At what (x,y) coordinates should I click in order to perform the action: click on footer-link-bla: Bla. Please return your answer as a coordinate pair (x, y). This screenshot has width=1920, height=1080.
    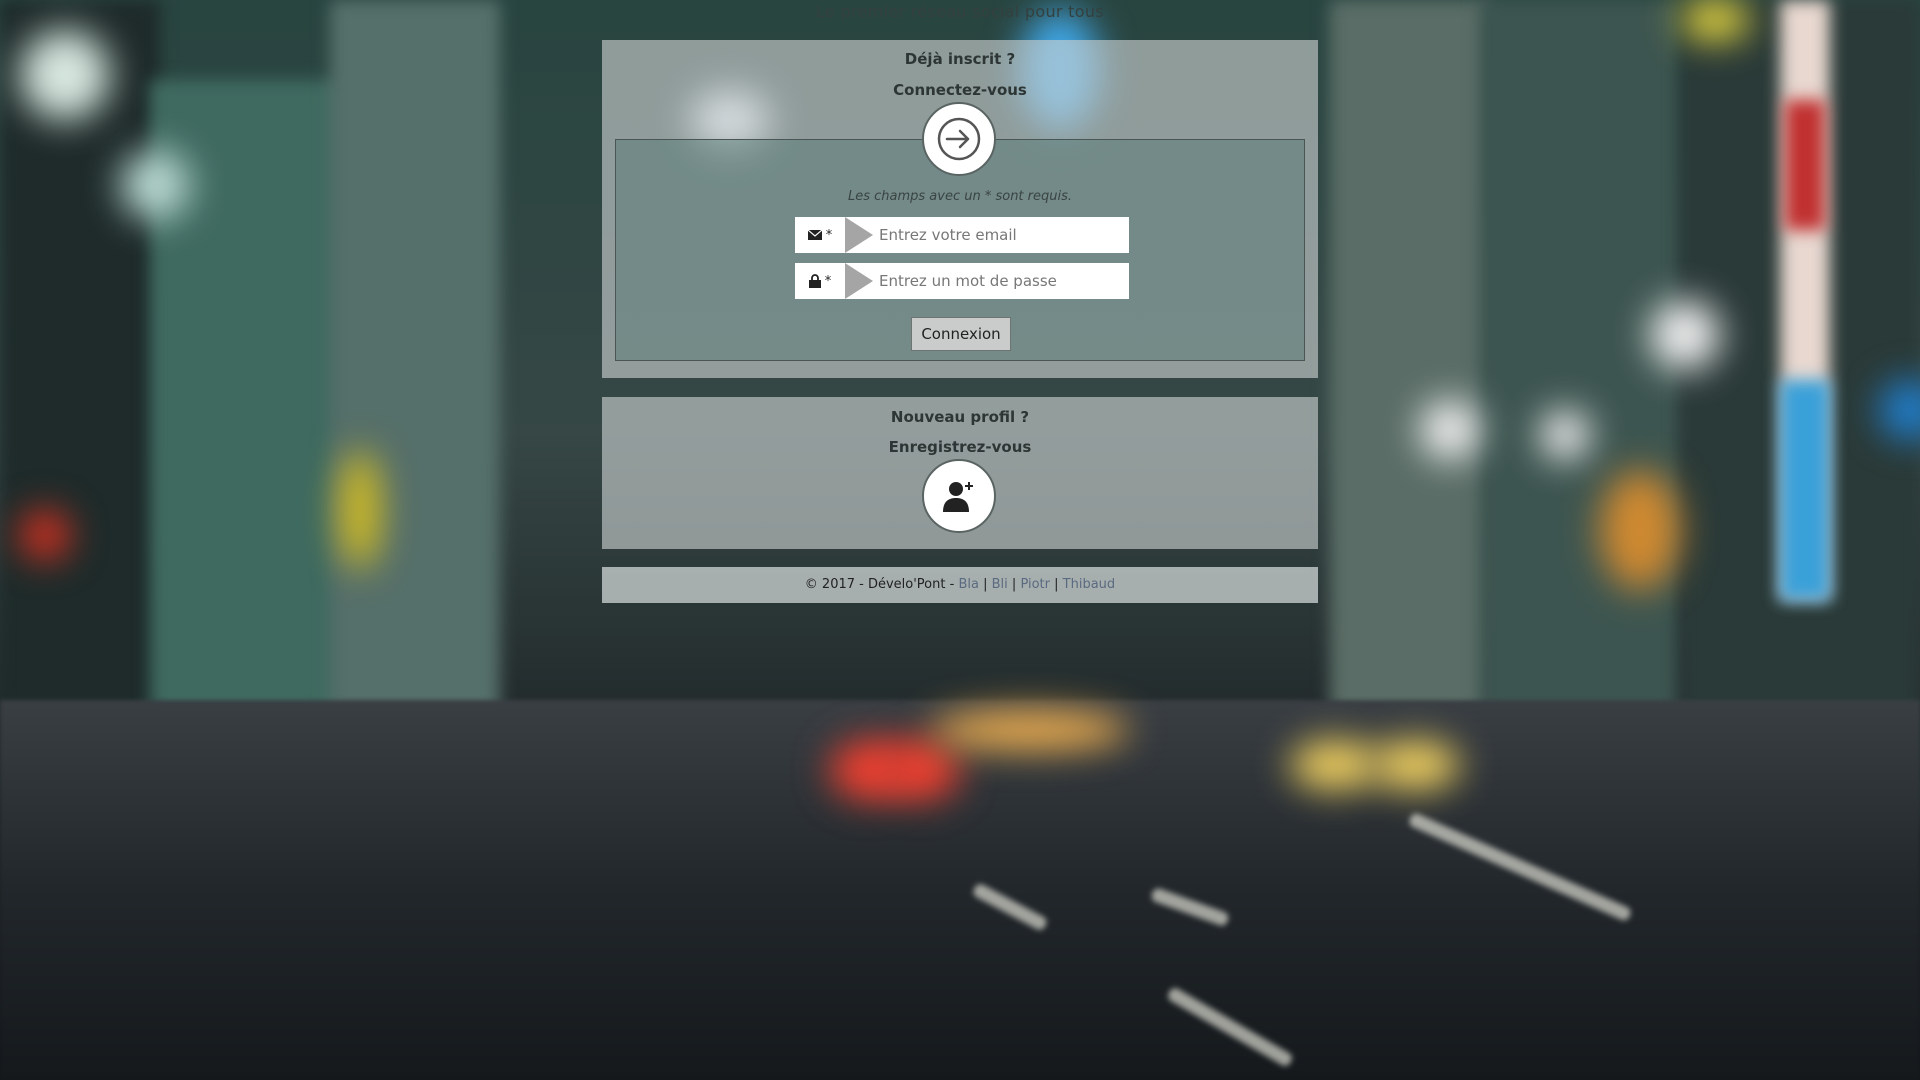
    Looking at the image, I should click on (968, 584).